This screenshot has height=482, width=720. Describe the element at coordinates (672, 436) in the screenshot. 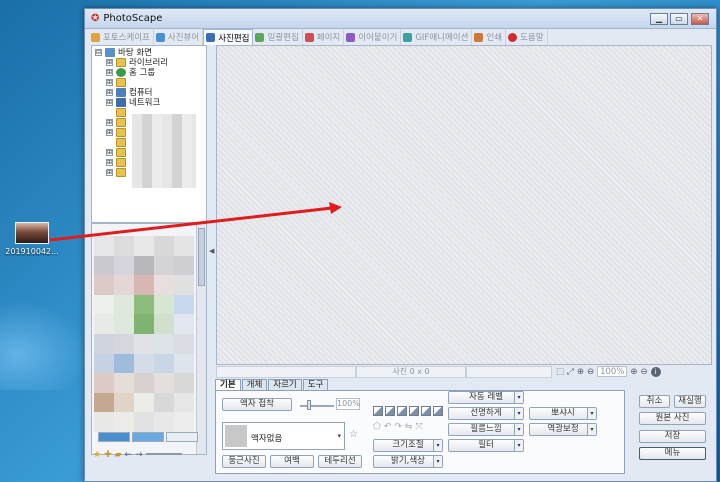

I see `save-button: 저장` at that location.